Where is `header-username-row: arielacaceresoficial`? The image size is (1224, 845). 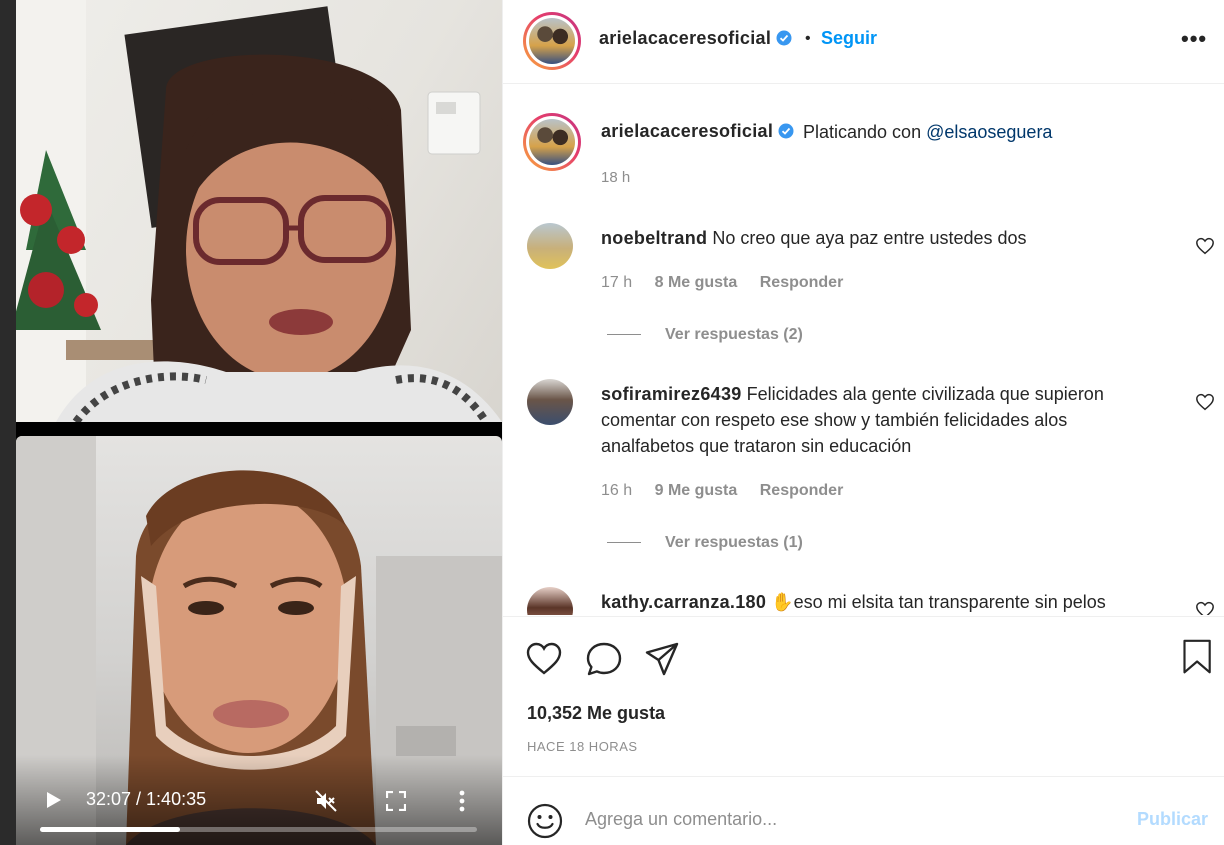 header-username-row: arielacaceresoficial is located at coordinates (695, 38).